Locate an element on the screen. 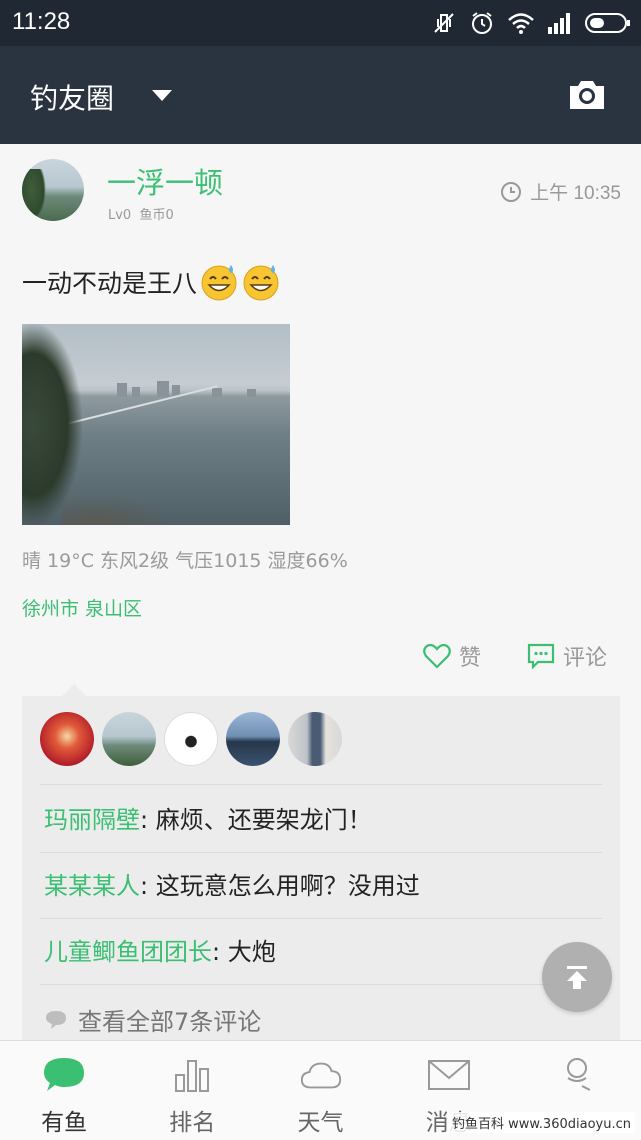 This screenshot has height=1140, width=641. chat-bubble-icon is located at coordinates (64, 1074).